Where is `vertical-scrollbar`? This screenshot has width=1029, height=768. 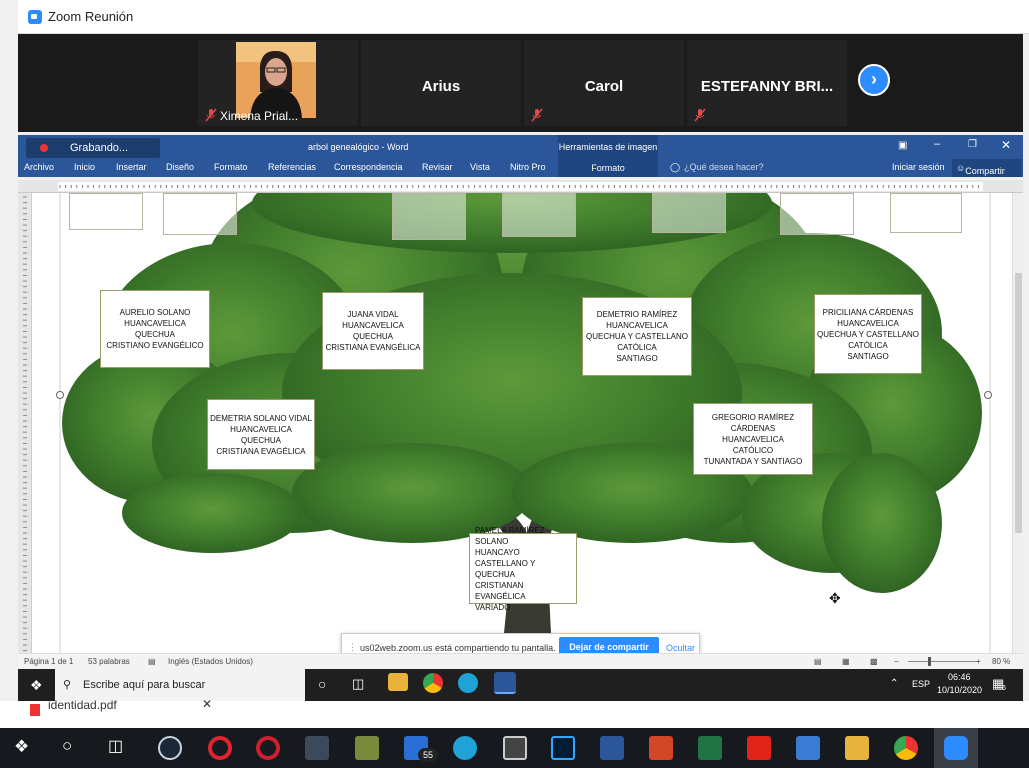
vertical-scrollbar is located at coordinates (1017, 423).